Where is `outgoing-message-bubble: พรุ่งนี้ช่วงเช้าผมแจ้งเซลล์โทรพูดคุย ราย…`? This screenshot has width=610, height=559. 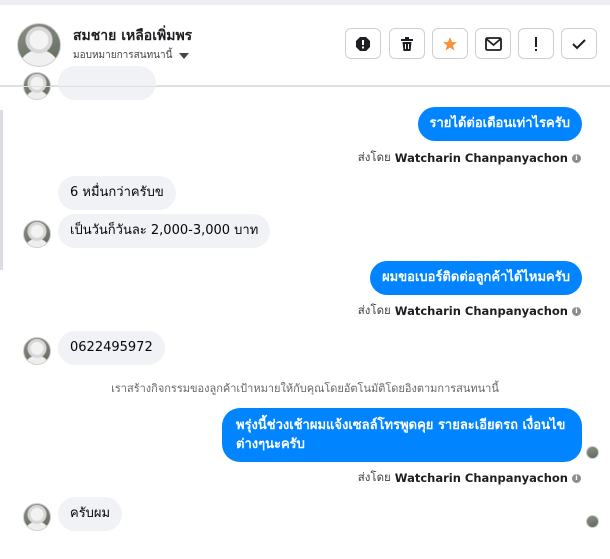
outgoing-message-bubble: พรุ่งนี้ช่วงเช้าผมแจ้งเซลล์โทรพูดคุย ราย… is located at coordinates (402, 435).